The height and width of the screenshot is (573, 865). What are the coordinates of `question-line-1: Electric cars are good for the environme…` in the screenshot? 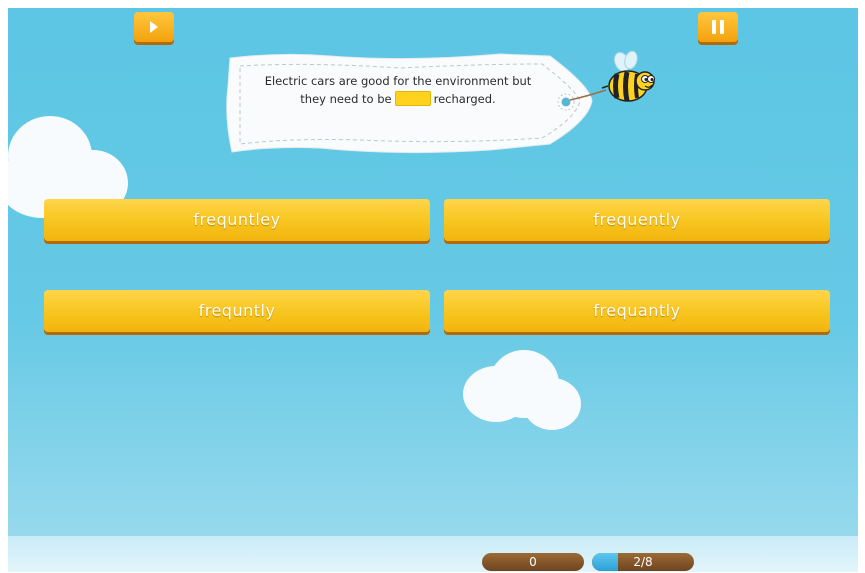 It's located at (398, 81).